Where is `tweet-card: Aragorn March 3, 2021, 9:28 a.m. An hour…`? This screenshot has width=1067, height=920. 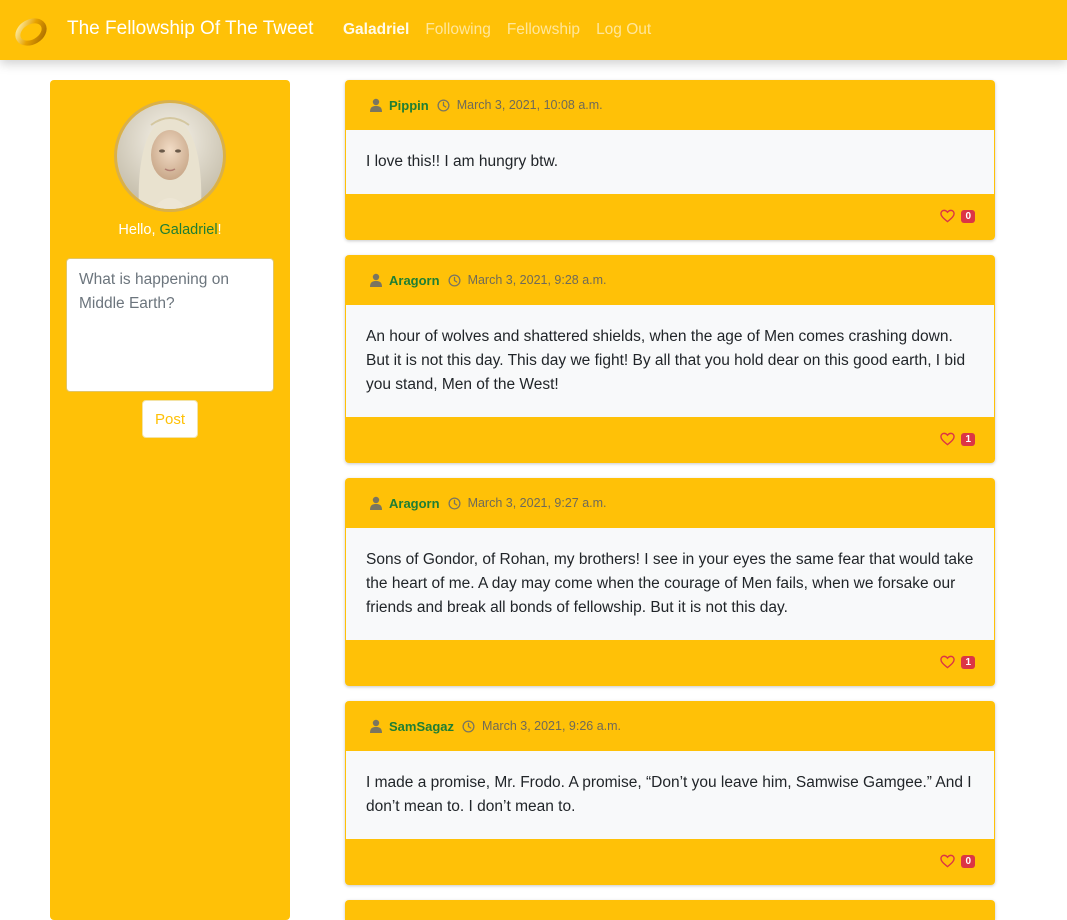 tweet-card: Aragorn March 3, 2021, 9:28 a.m. An hour… is located at coordinates (670, 359).